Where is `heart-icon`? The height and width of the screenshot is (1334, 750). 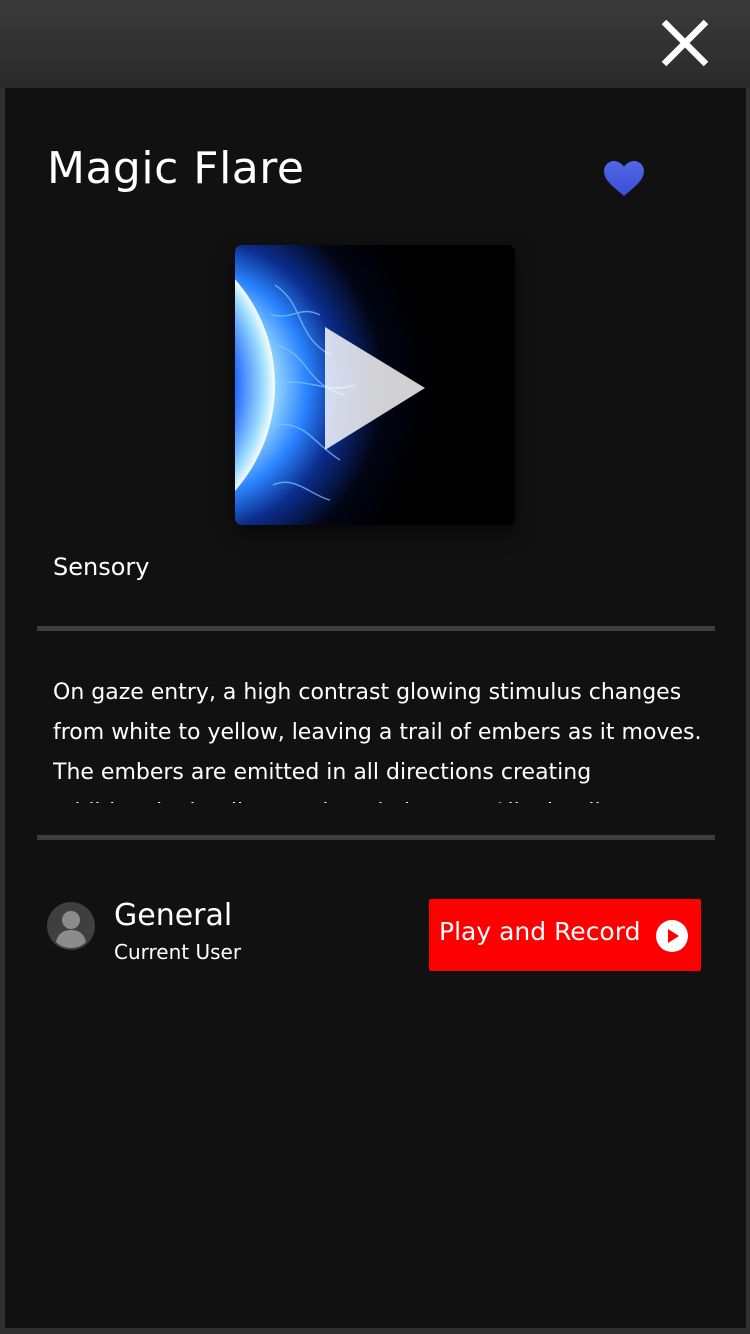
heart-icon is located at coordinates (624, 178).